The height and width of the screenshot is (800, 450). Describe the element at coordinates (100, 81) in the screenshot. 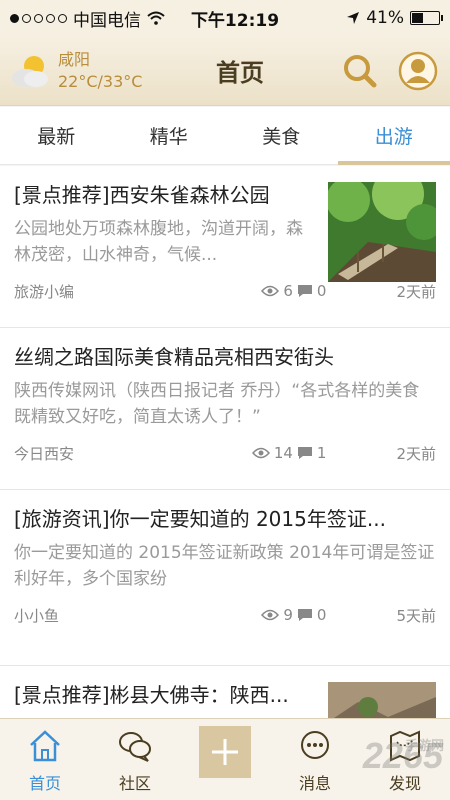

I see `temperature-range: 22°C/33°C` at that location.